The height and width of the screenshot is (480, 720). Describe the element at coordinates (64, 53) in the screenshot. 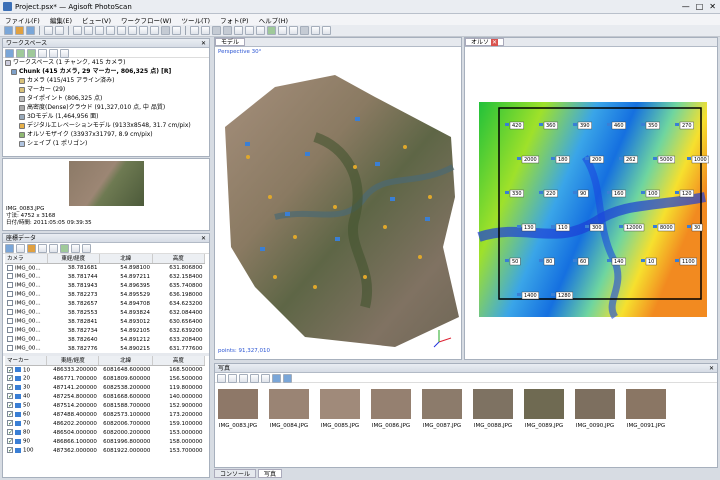

I see `disable-items-icon` at that location.